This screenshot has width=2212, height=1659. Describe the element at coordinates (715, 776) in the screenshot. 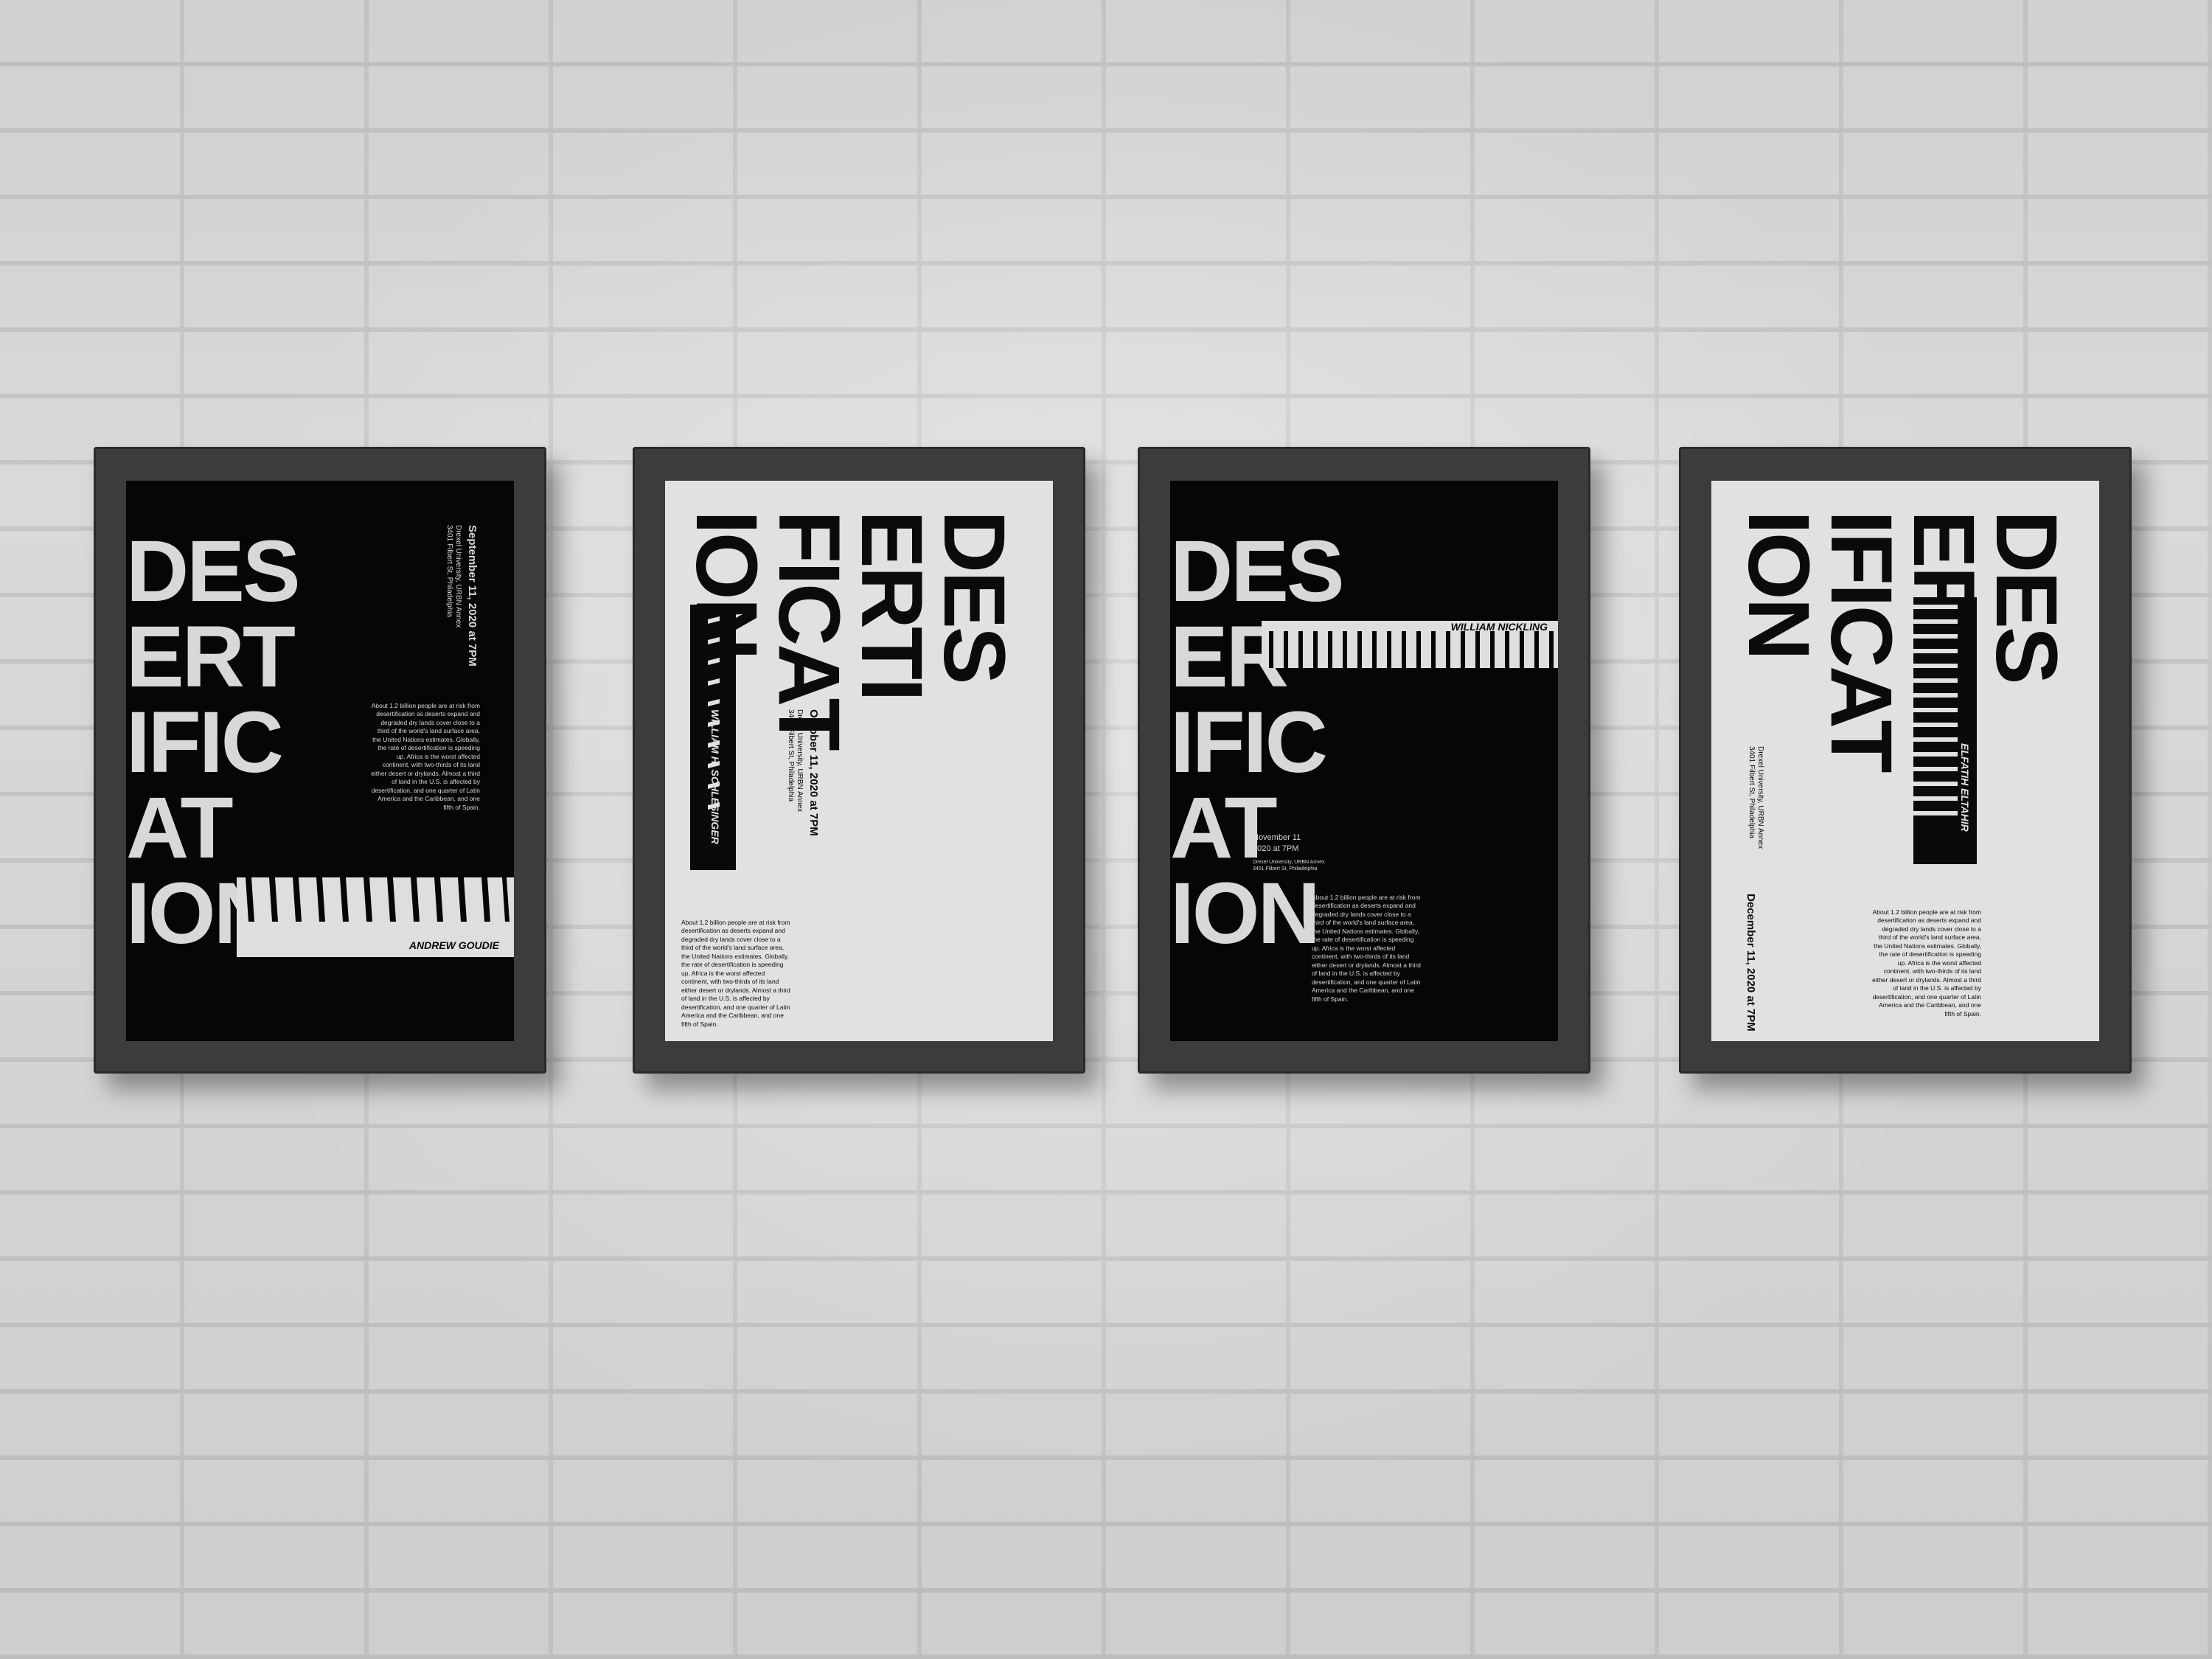

I see `speaker-name: WILLIAM H. SCHLESINGER` at that location.